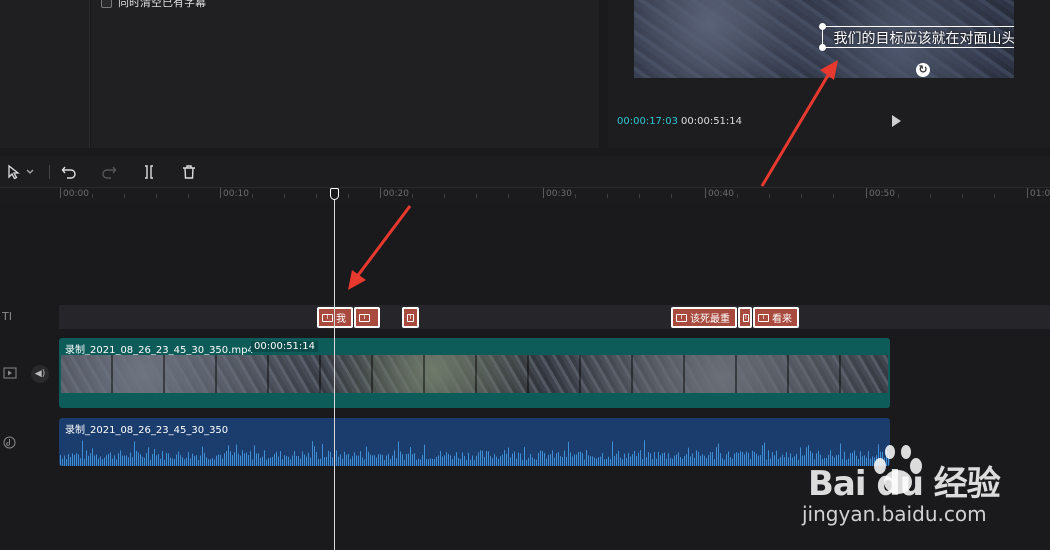 This screenshot has width=1050, height=550. What do you see at coordinates (40, 374) in the screenshot?
I see `mute-toggle-button: ◀)` at bounding box center [40, 374].